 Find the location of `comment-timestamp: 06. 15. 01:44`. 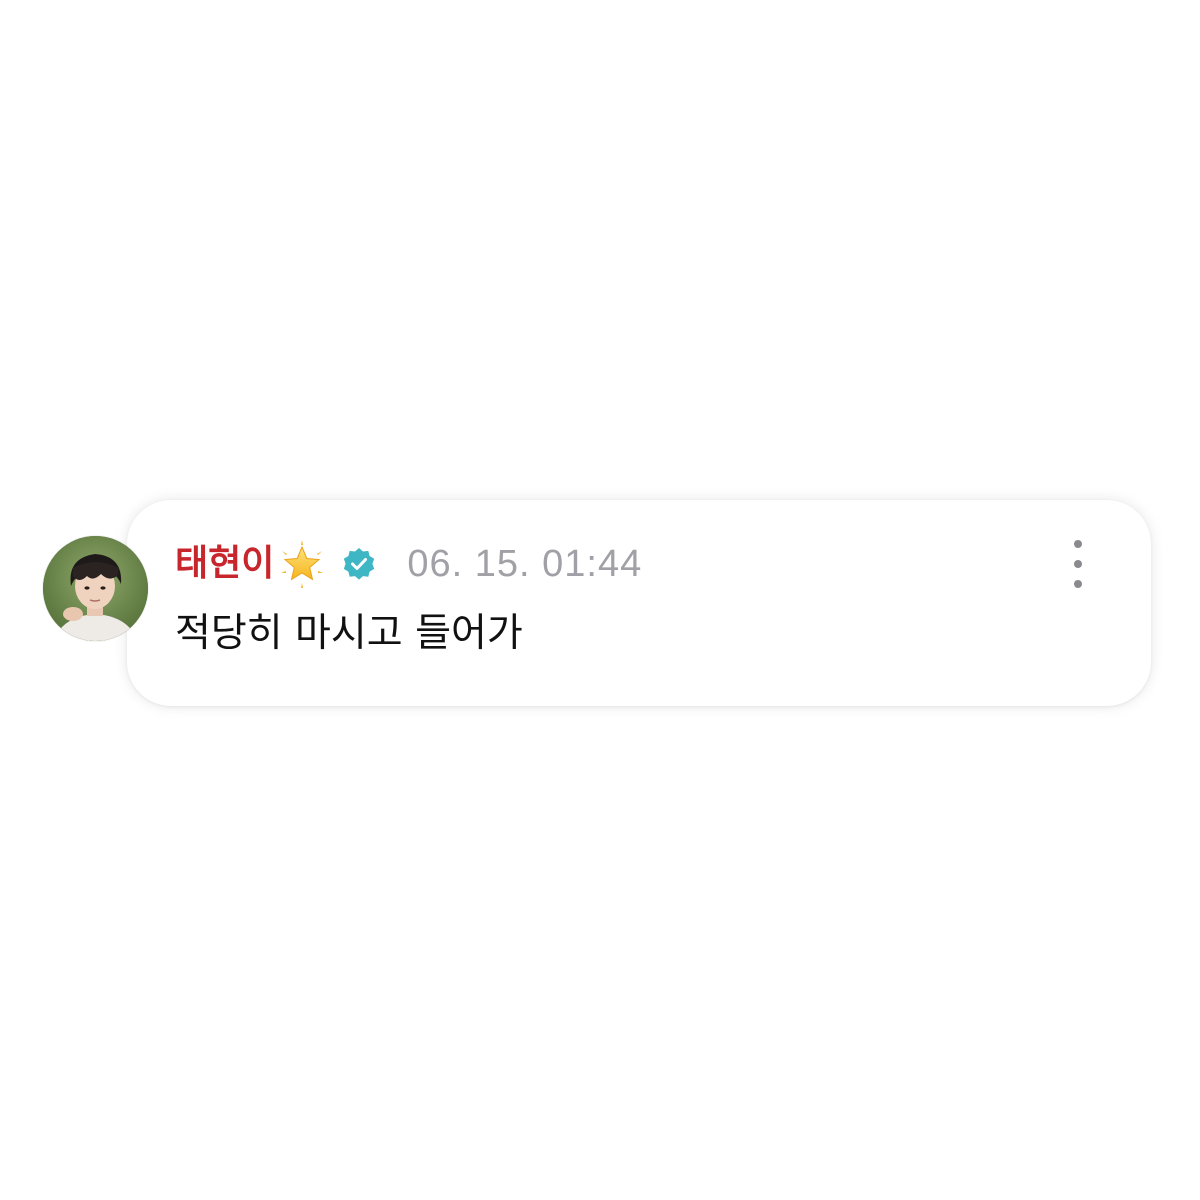

comment-timestamp: 06. 15. 01:44 is located at coordinates (525, 564).